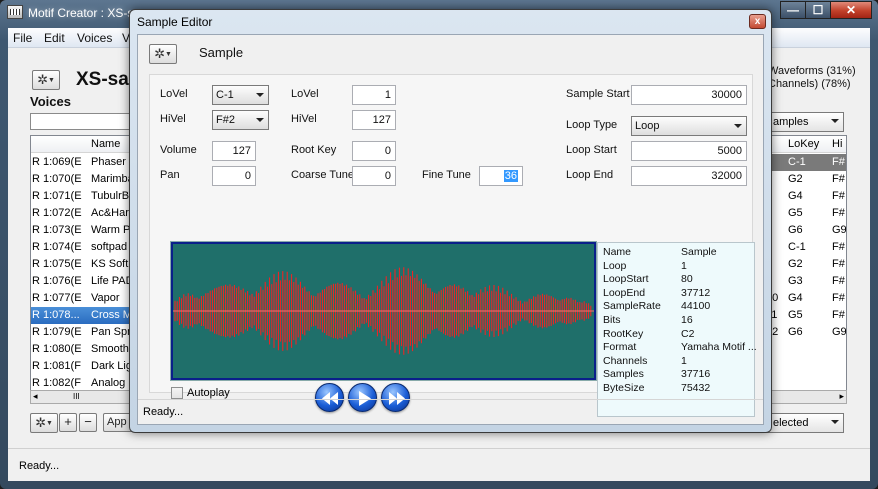 The image size is (878, 489). Describe the element at coordinates (374, 95) in the screenshot. I see `lovel-field: 1` at that location.